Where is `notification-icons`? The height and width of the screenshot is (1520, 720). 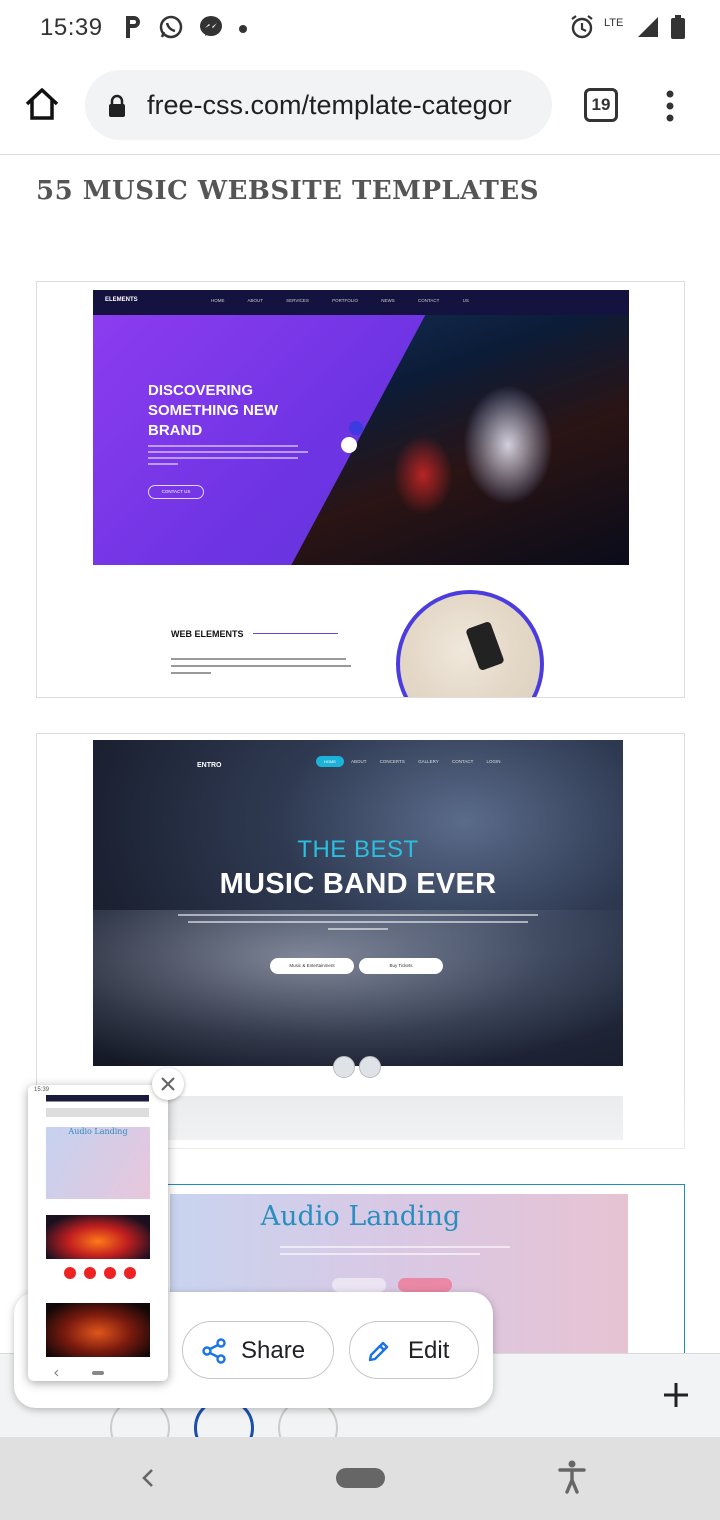
notification-icons is located at coordinates (185, 29).